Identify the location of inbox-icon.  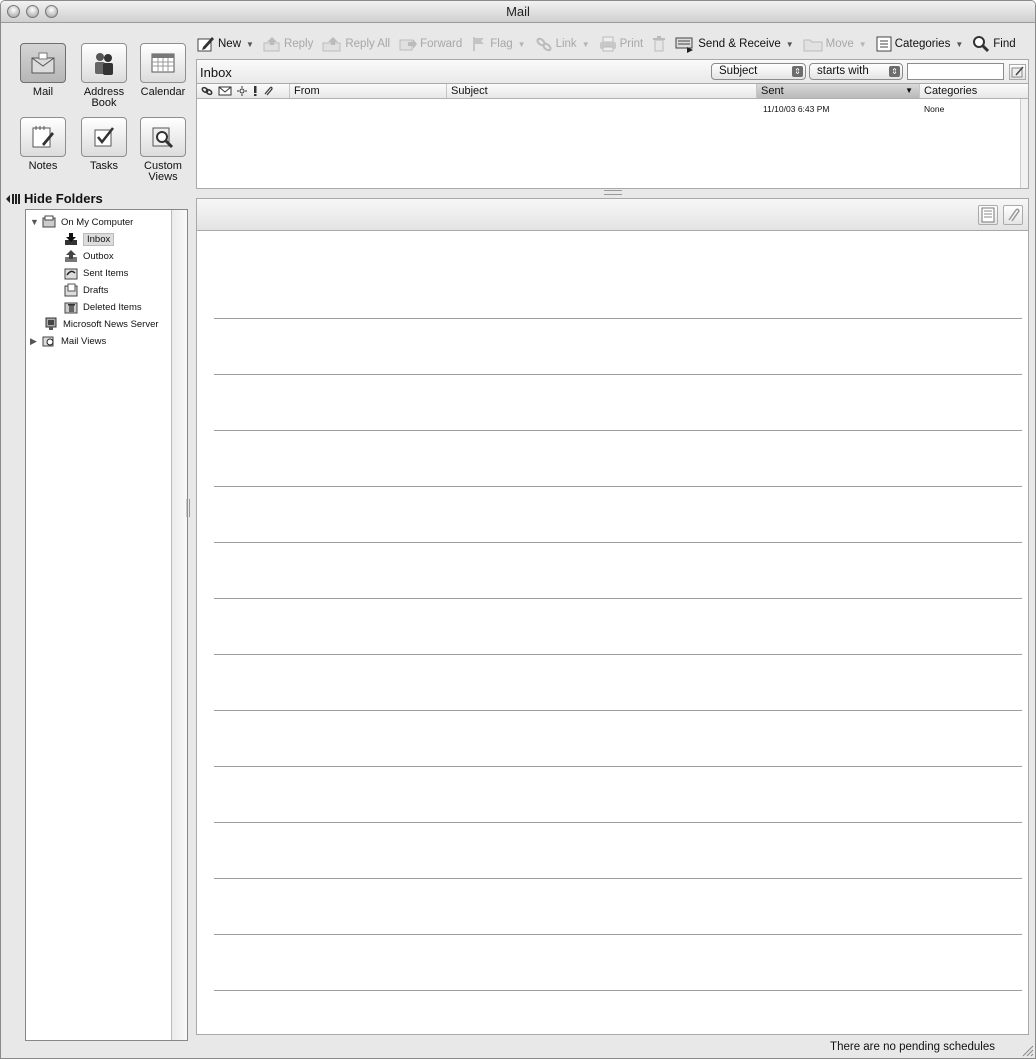
(71, 239).